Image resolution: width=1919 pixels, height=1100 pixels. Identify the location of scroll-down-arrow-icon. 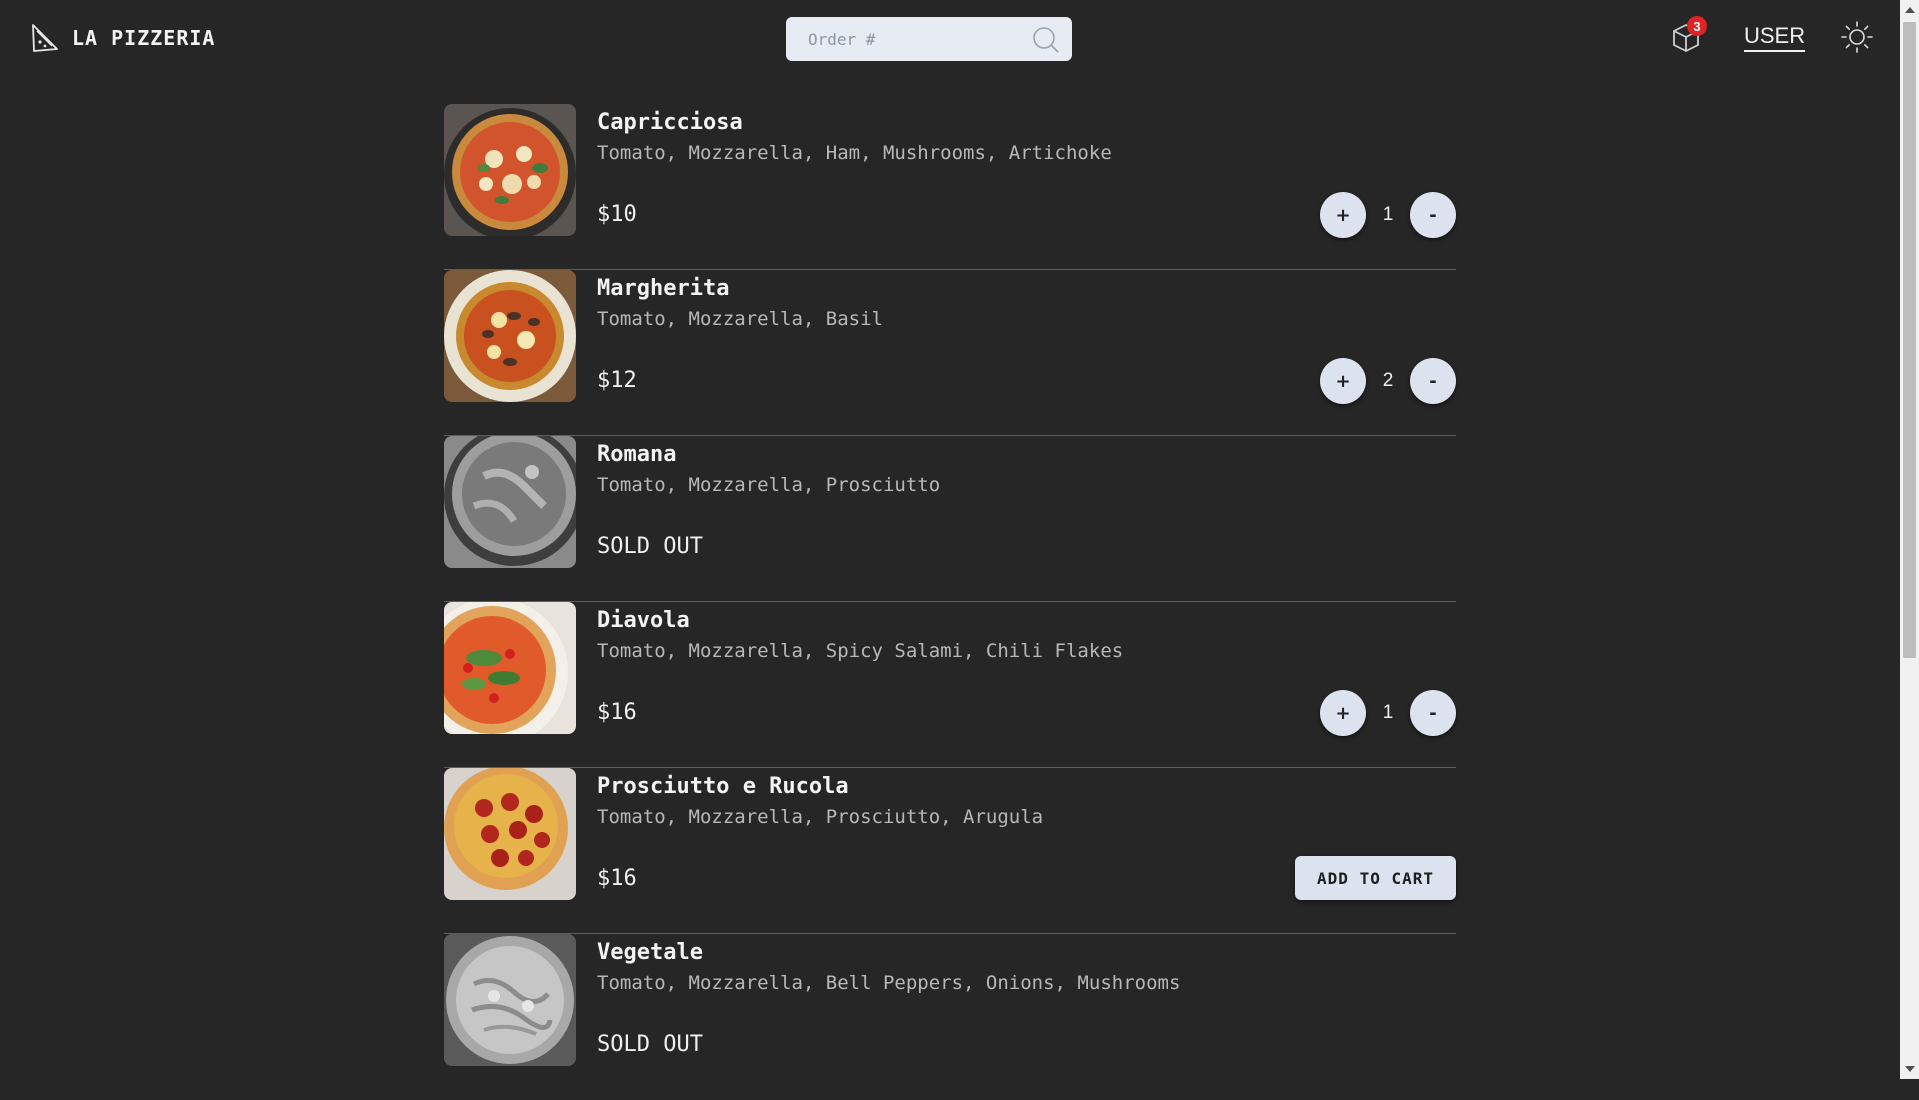
(1910, 1069).